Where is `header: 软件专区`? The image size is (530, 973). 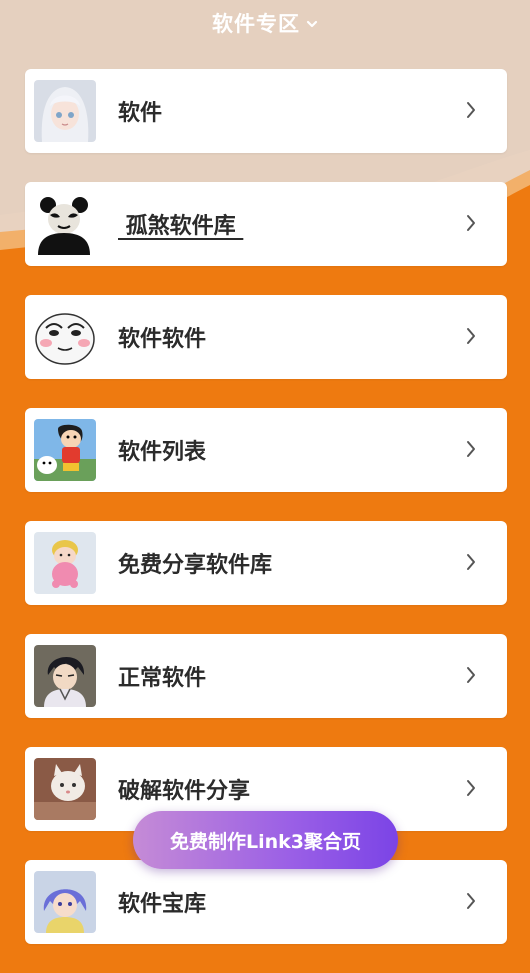
header: 软件专区 is located at coordinates (265, 23).